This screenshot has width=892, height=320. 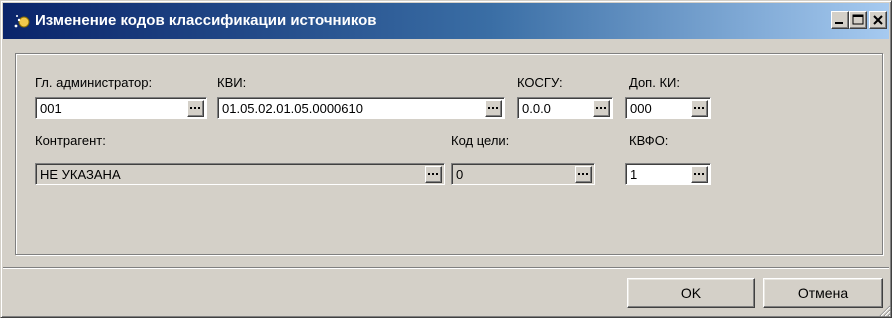 I want to click on kvi-field: 01.05.02.01.05.0000610, so click(x=361, y=108).